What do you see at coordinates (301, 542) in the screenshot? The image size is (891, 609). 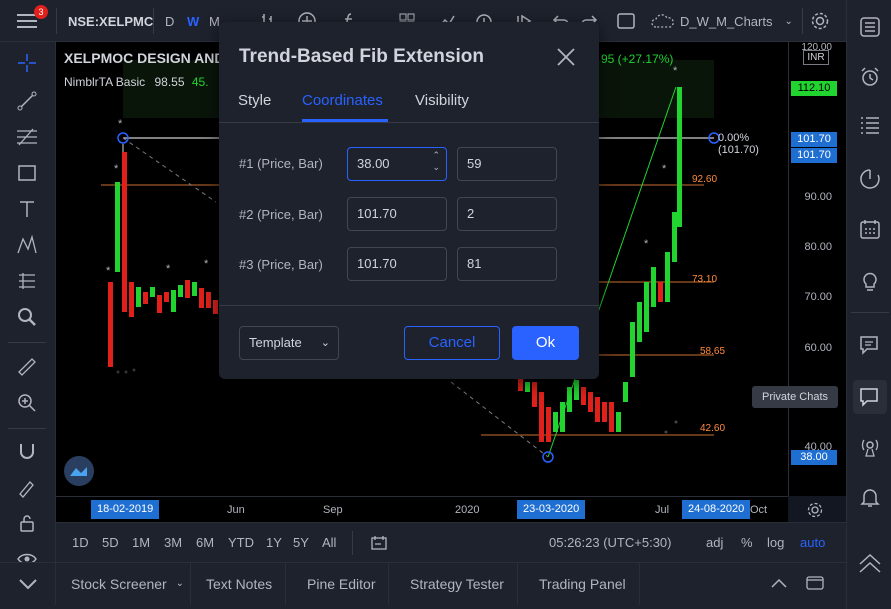 I see `range-5y: 5Y` at bounding box center [301, 542].